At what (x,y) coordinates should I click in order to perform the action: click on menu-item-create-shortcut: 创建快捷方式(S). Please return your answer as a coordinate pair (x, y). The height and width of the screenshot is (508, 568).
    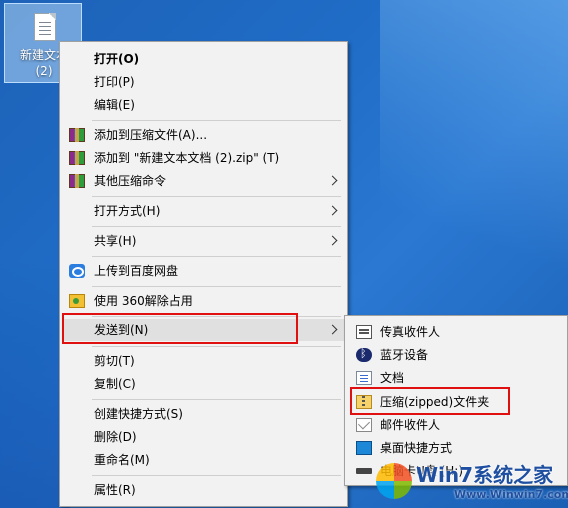
    Looking at the image, I should click on (203, 414).